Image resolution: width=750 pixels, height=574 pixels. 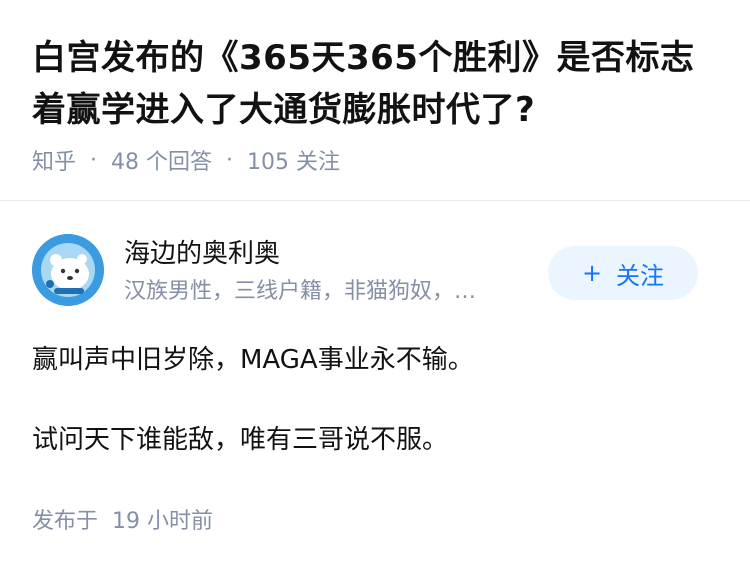 I want to click on author-row: 海边的奥利奥 汉族男性，三线户籍，非猫狗奴，… + 关注, so click(x=375, y=274).